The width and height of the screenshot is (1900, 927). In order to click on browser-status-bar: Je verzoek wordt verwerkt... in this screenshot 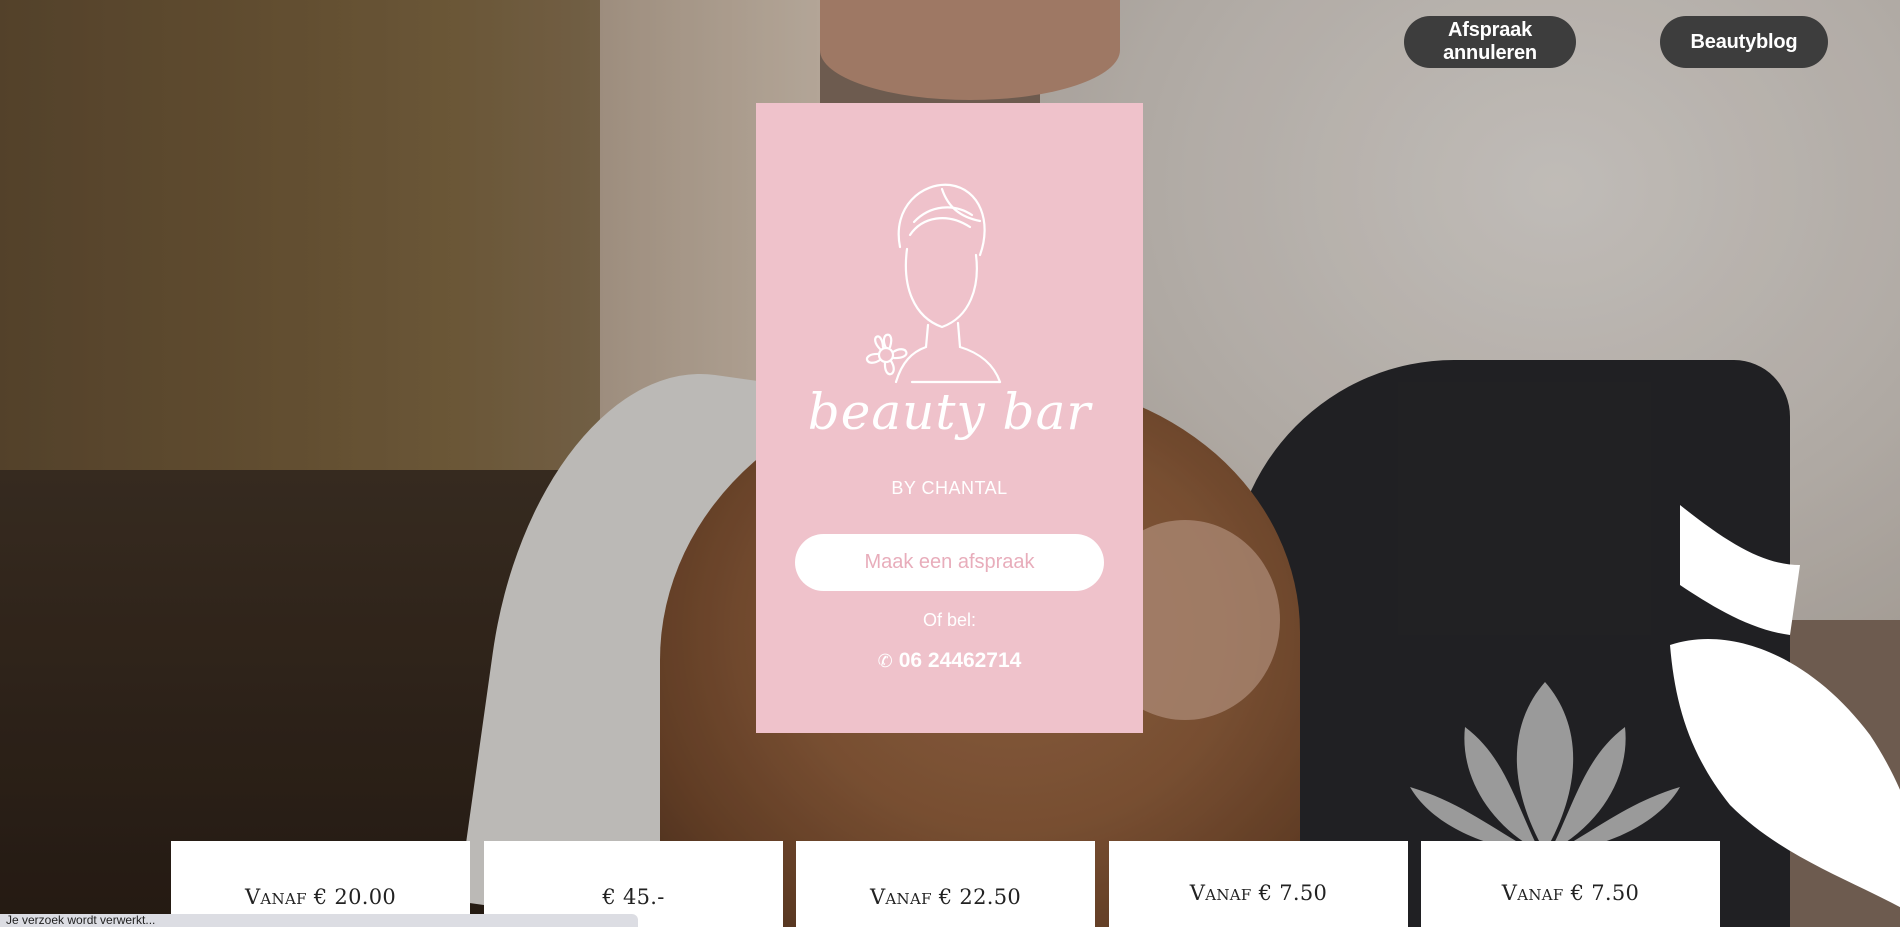, I will do `click(319, 920)`.